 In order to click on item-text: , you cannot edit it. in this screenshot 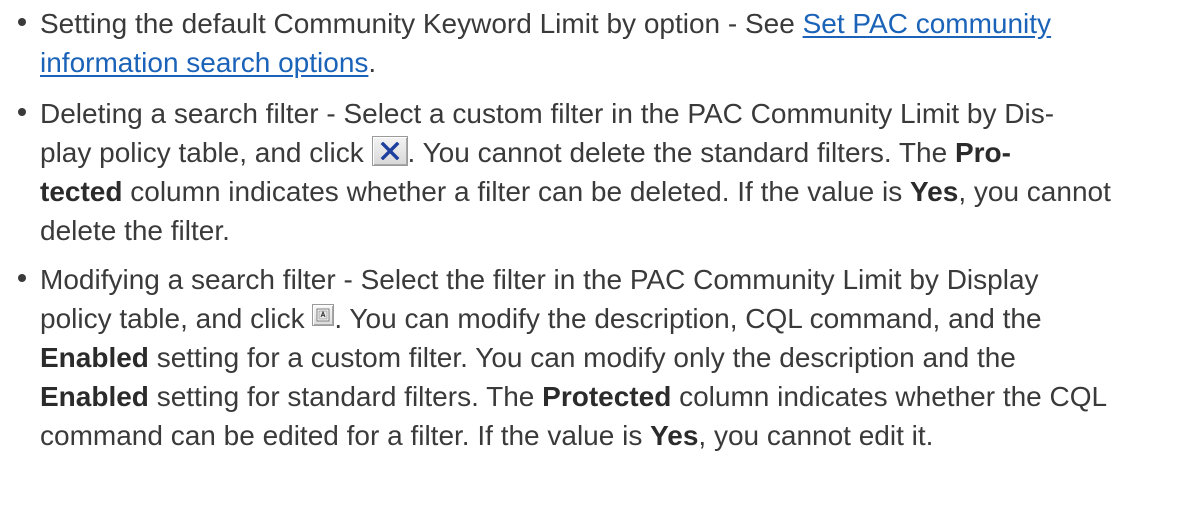, I will do `click(816, 435)`.